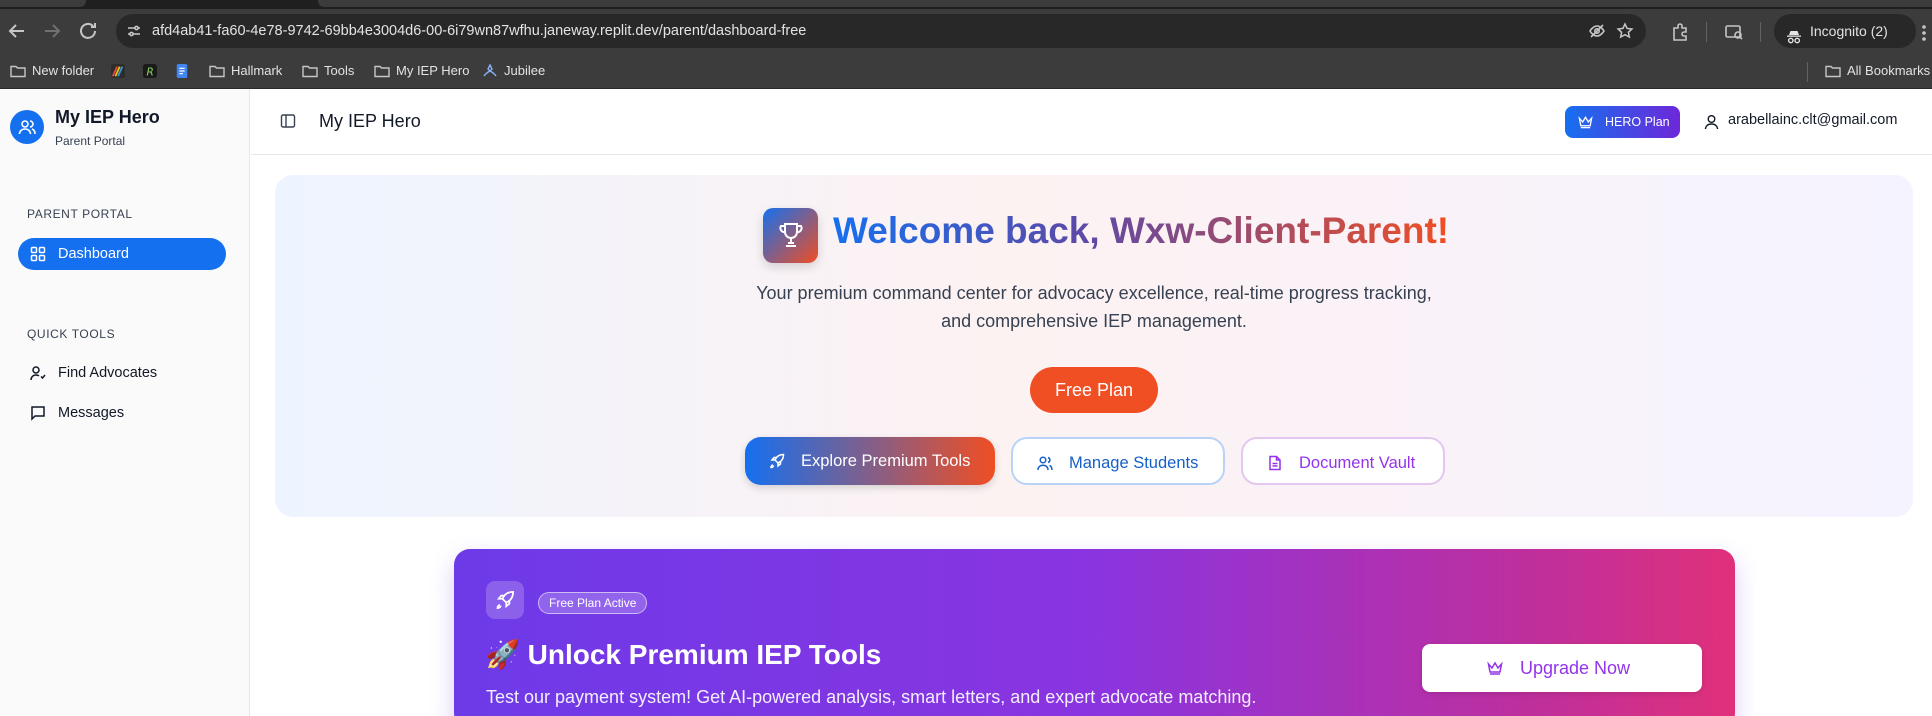 Image resolution: width=1932 pixels, height=716 pixels. I want to click on site-settings-icon, so click(134, 31).